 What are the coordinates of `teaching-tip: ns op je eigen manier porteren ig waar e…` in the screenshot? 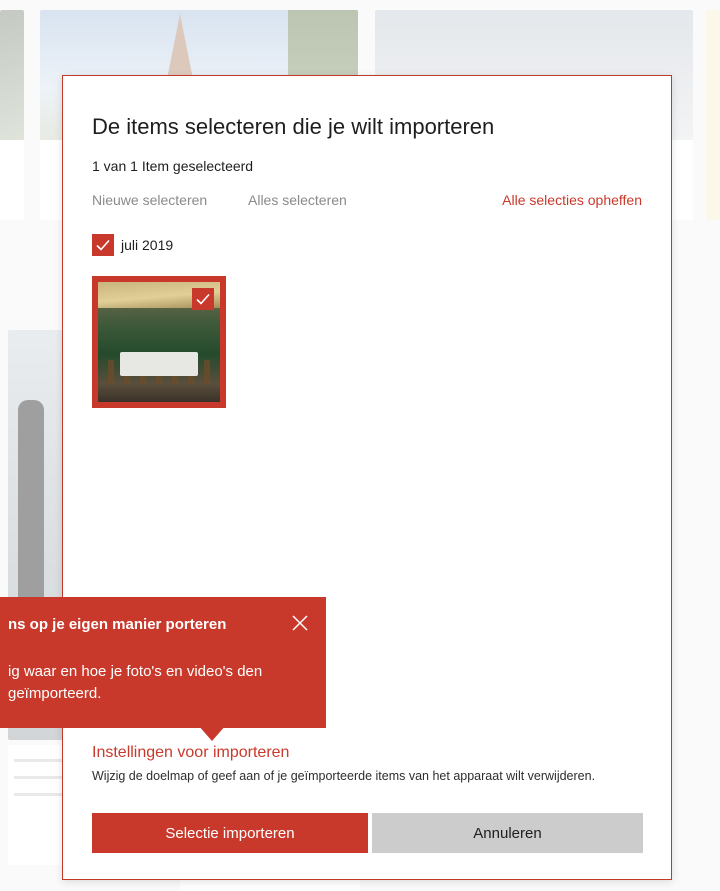 It's located at (163, 662).